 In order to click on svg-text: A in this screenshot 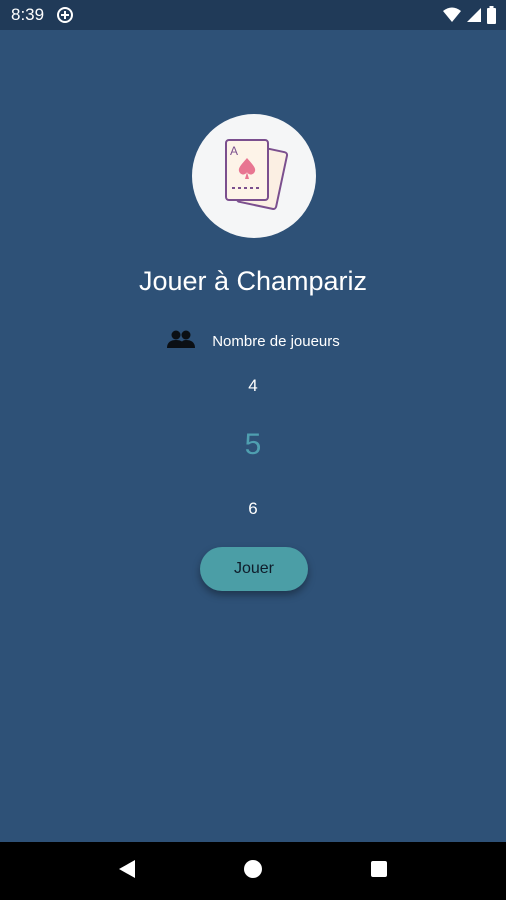, I will do `click(234, 151)`.